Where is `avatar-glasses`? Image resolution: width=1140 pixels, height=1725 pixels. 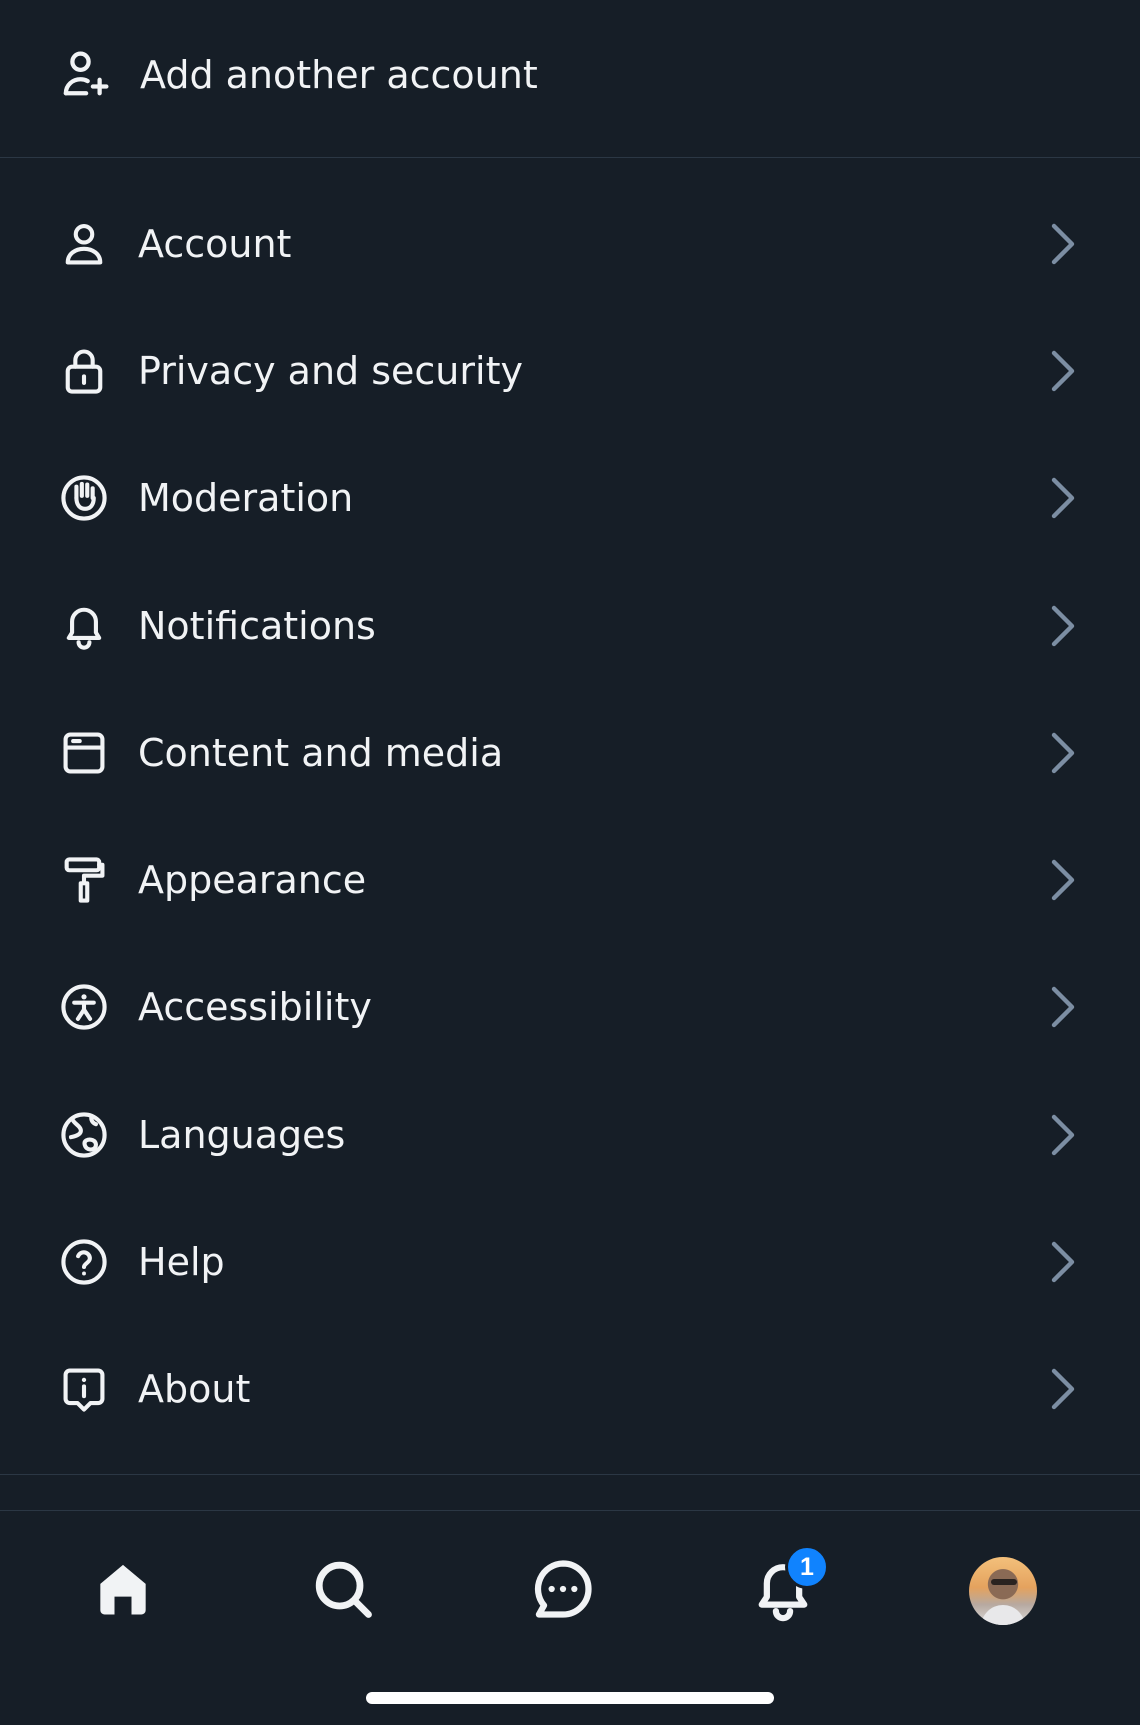 avatar-glasses is located at coordinates (1004, 1582).